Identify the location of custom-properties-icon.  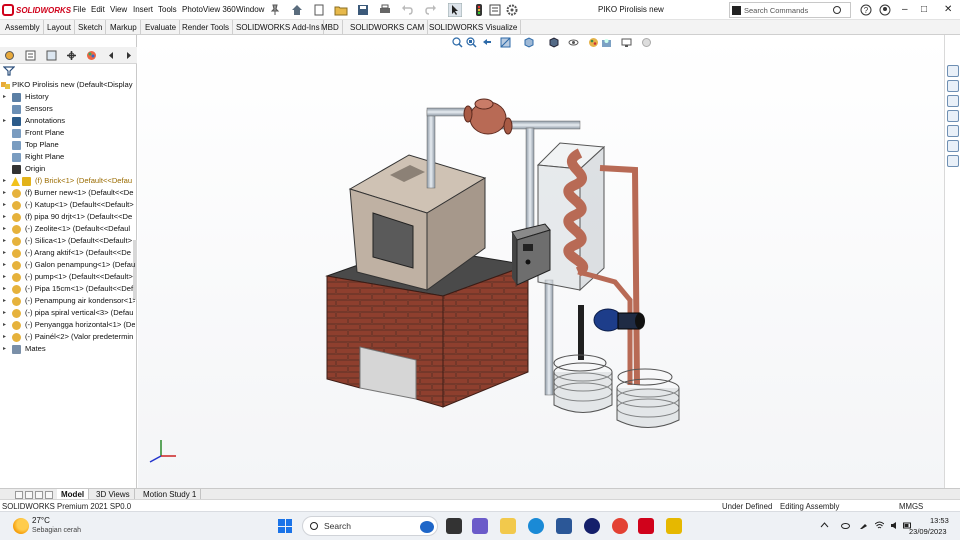
(953, 146).